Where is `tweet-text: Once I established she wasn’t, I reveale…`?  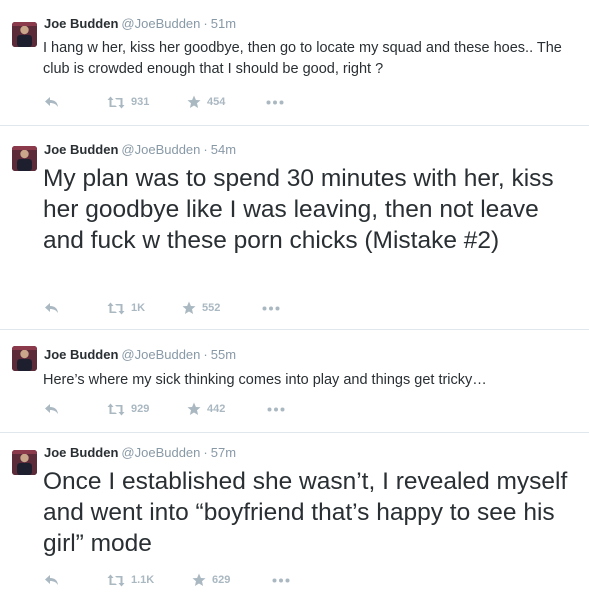 tweet-text: Once I established she wasn’t, I reveale… is located at coordinates (305, 512).